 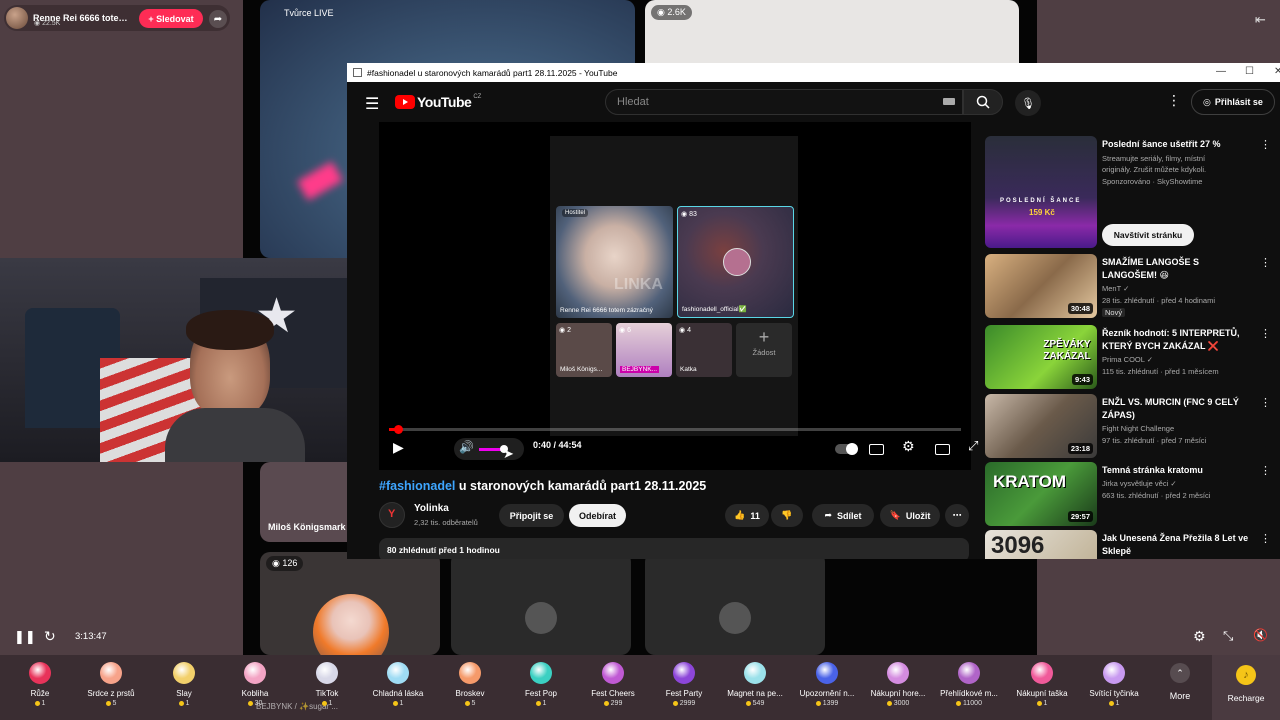 What do you see at coordinates (398, 684) in the screenshot?
I see `gift-item: Chladná láska 1` at bounding box center [398, 684].